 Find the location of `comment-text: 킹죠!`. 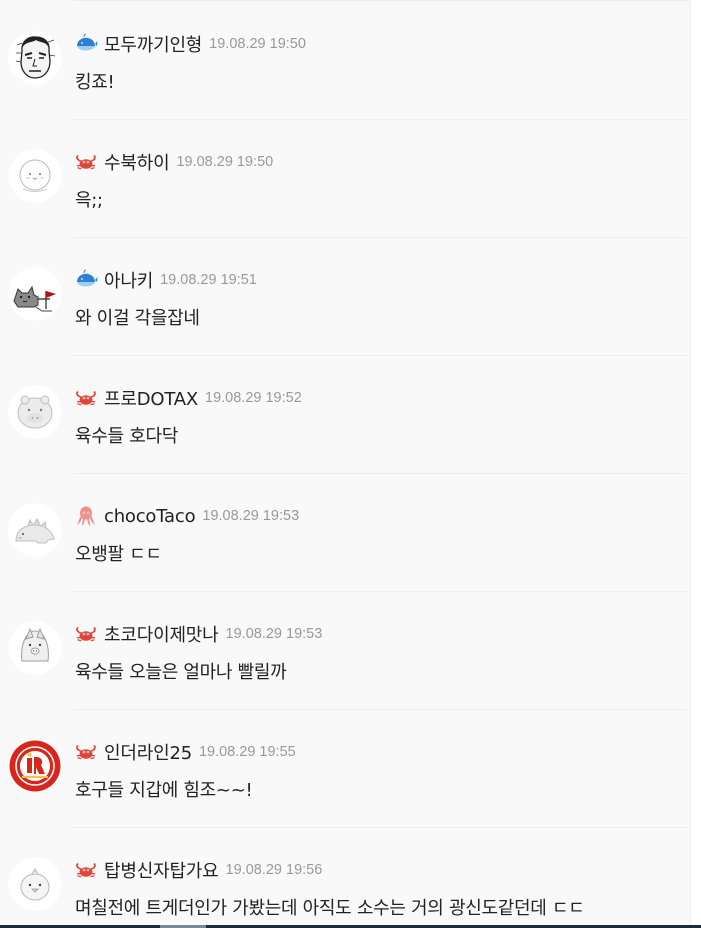

comment-text: 킹죠! is located at coordinates (95, 82).